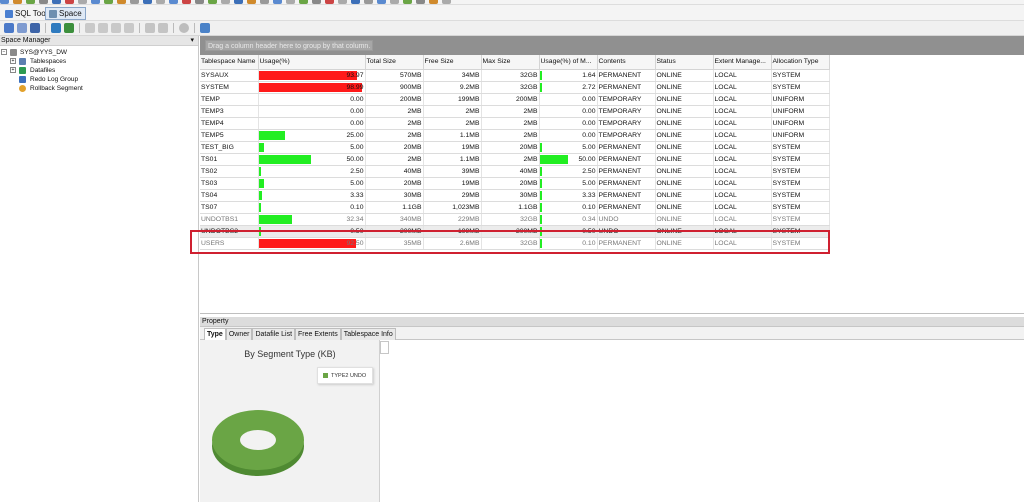 This screenshot has height=502, width=1024. Describe the element at coordinates (800, 62) in the screenshot. I see `column-header: Allocation Type` at that location.